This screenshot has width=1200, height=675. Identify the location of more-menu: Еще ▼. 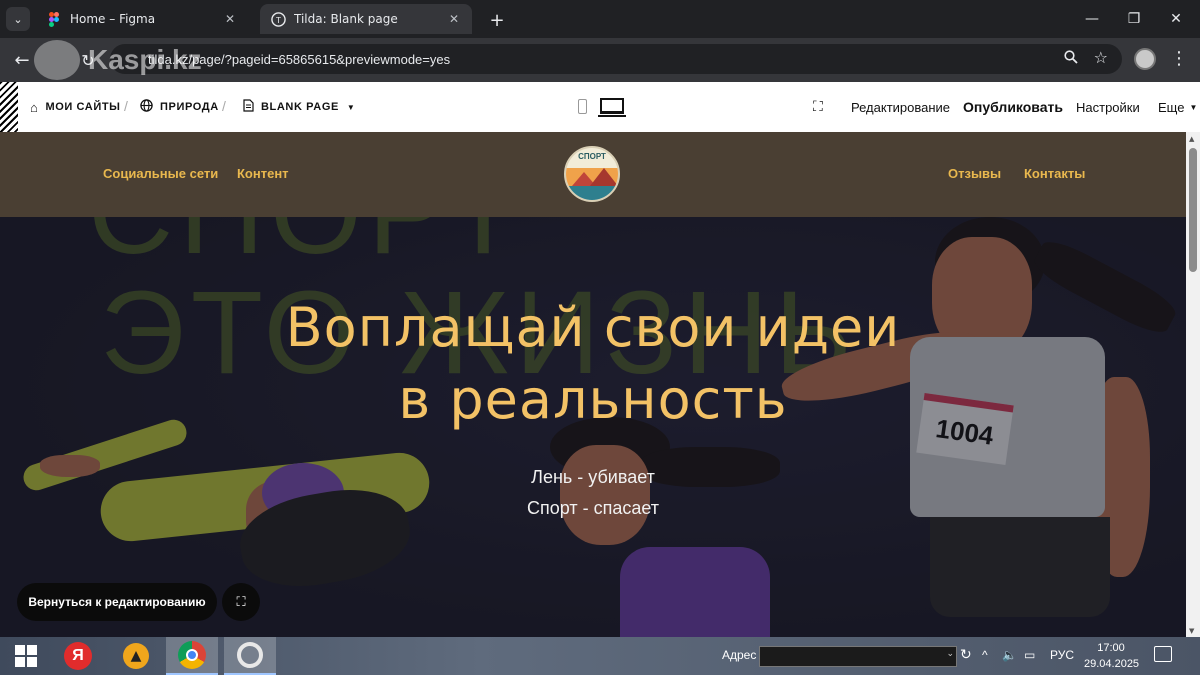
(1177, 107).